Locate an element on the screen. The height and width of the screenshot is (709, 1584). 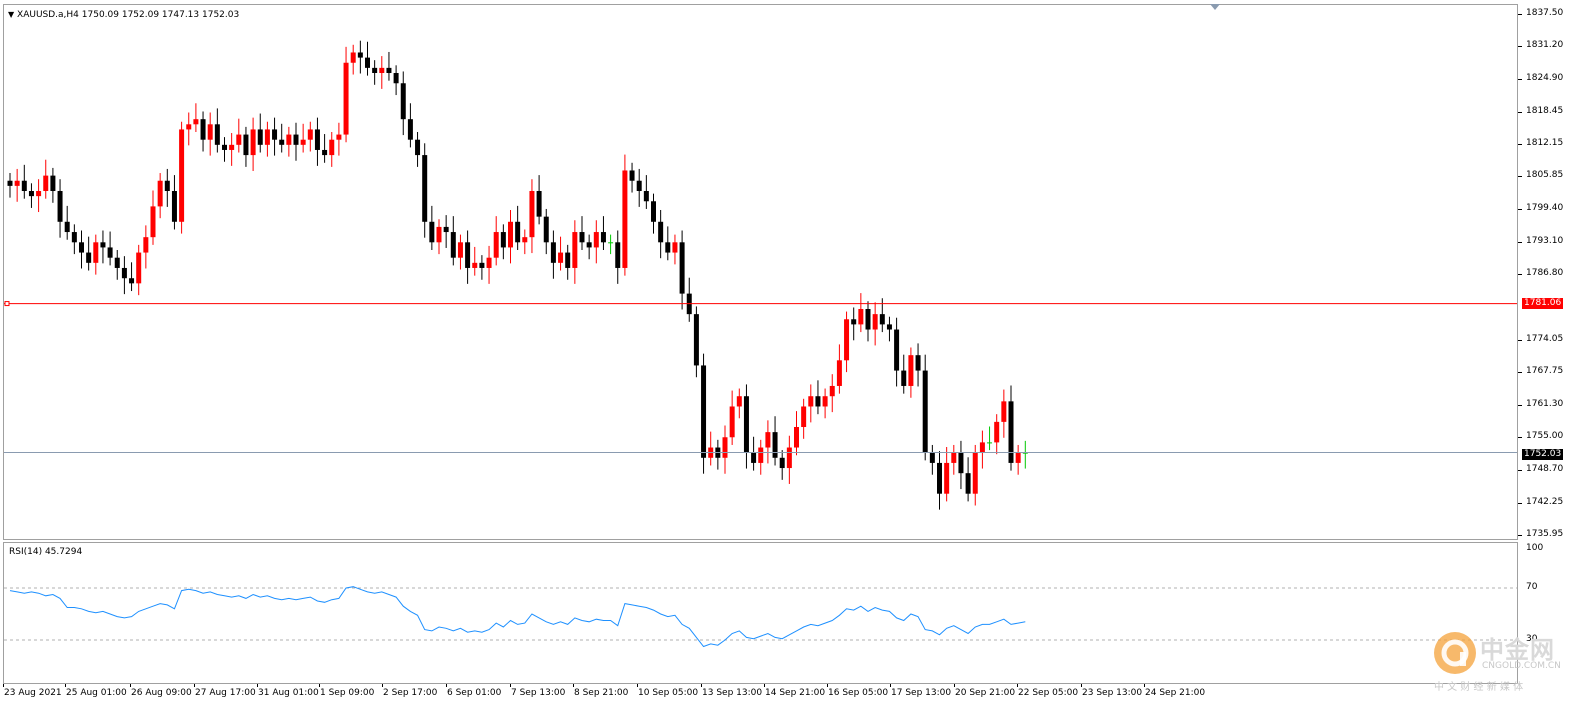
current-price-tag: 1752.03 is located at coordinates (1543, 454).